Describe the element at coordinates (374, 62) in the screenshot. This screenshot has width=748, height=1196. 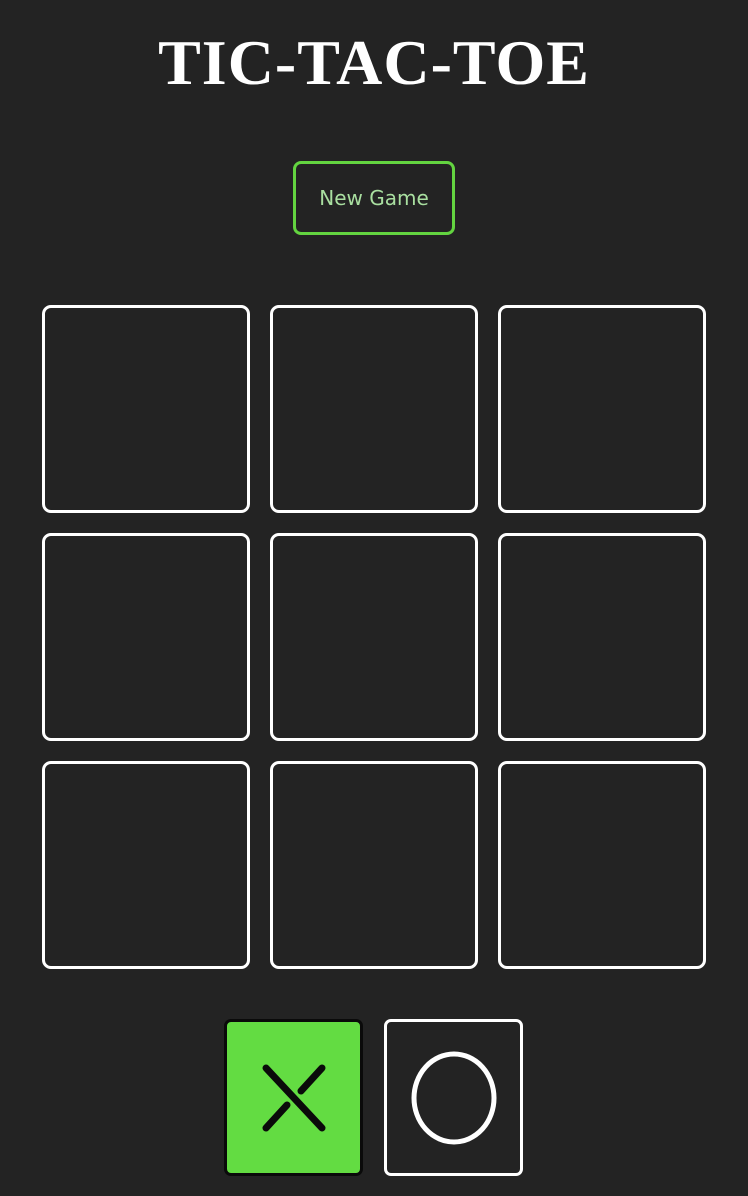
I see `page-title: TIC-TAC-TOE` at that location.